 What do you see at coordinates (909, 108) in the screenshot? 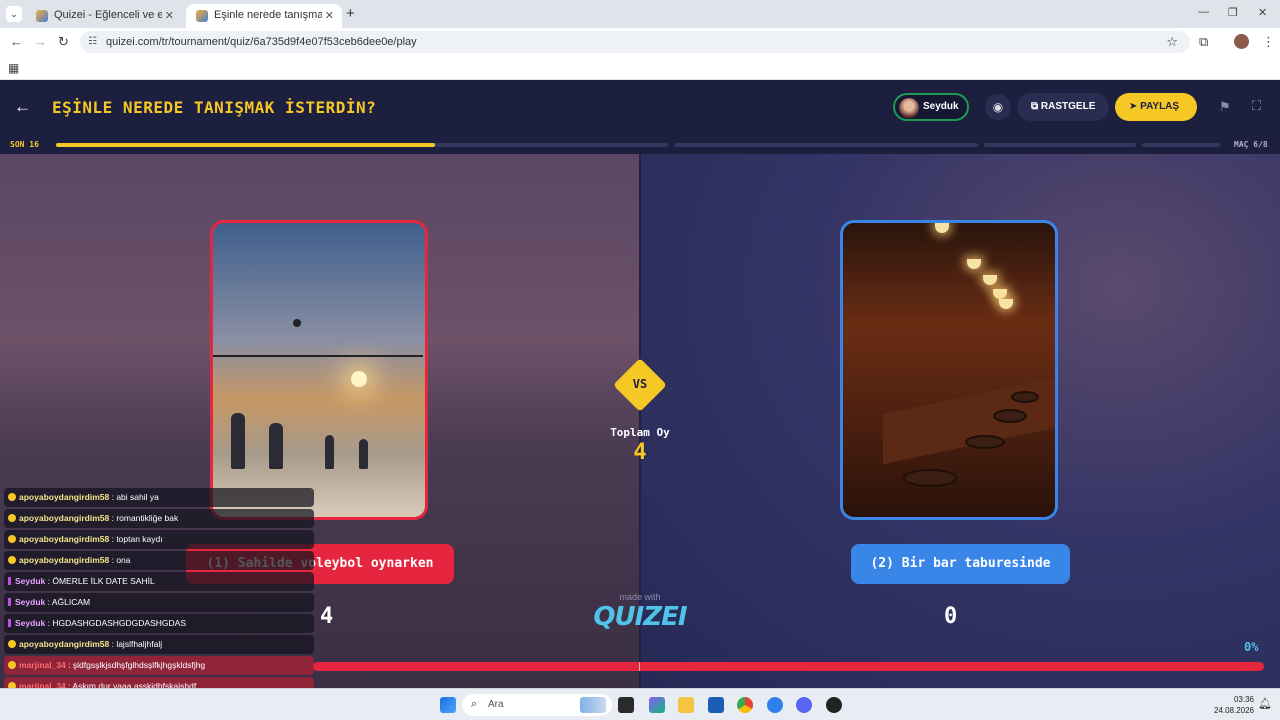
I see `avatar` at bounding box center [909, 108].